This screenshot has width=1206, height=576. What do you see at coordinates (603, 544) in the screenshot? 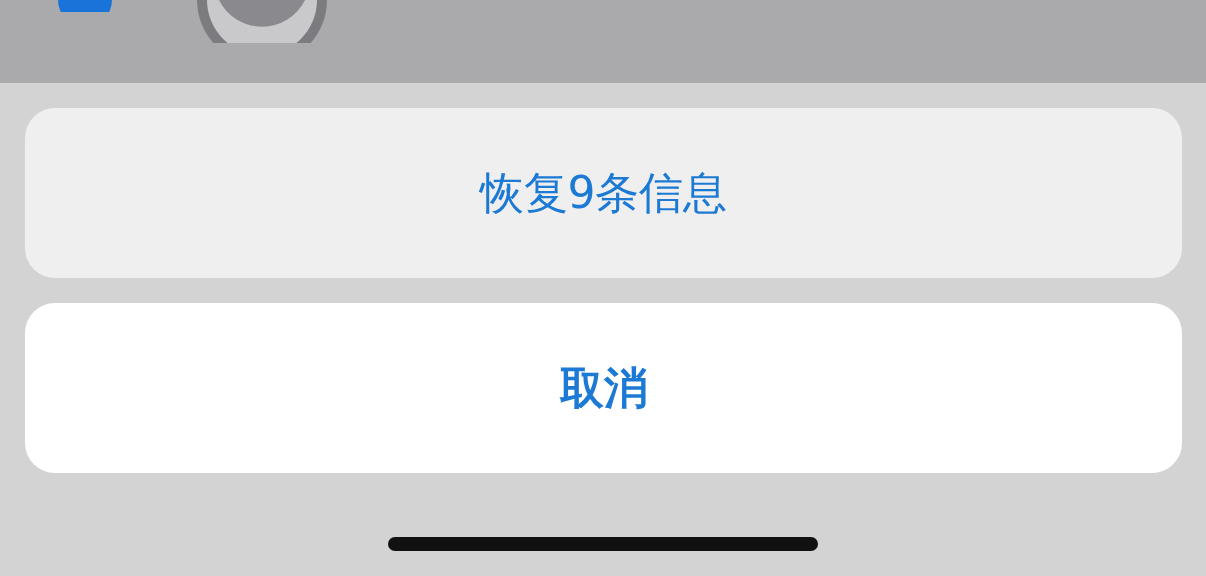
I see `home-indicator` at bounding box center [603, 544].